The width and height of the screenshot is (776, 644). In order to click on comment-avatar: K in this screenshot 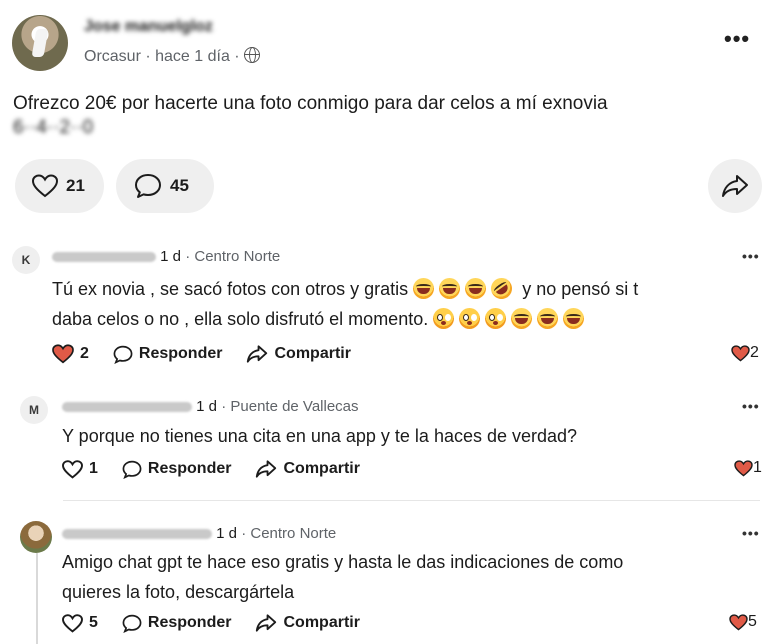, I will do `click(26, 260)`.